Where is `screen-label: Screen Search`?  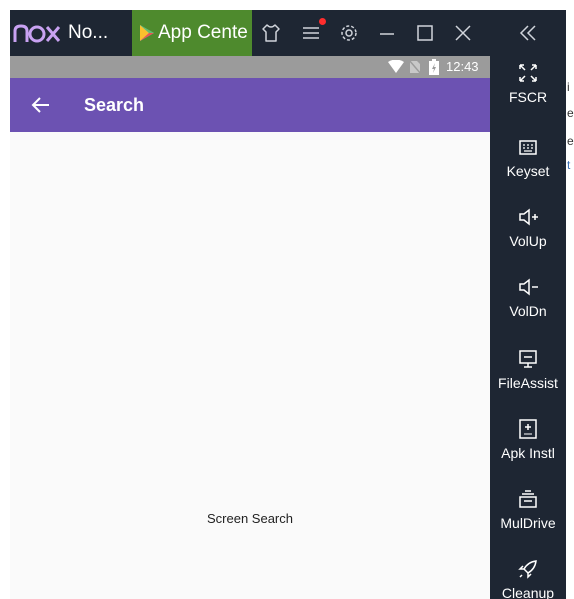 screen-label: Screen Search is located at coordinates (250, 518).